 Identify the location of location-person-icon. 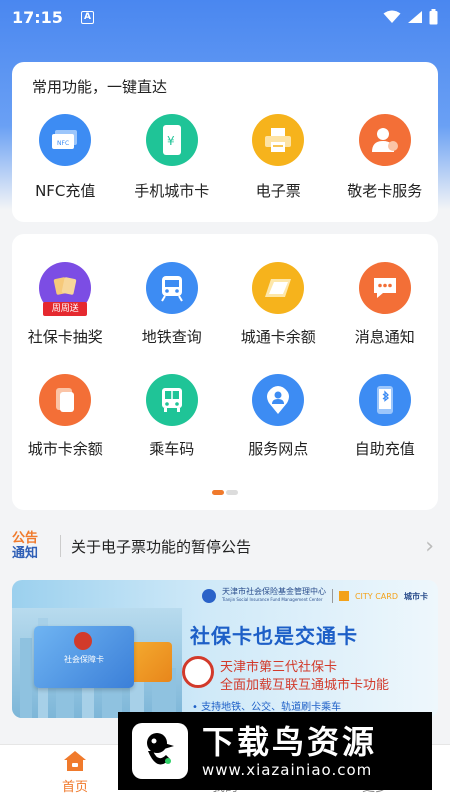
(278, 400).